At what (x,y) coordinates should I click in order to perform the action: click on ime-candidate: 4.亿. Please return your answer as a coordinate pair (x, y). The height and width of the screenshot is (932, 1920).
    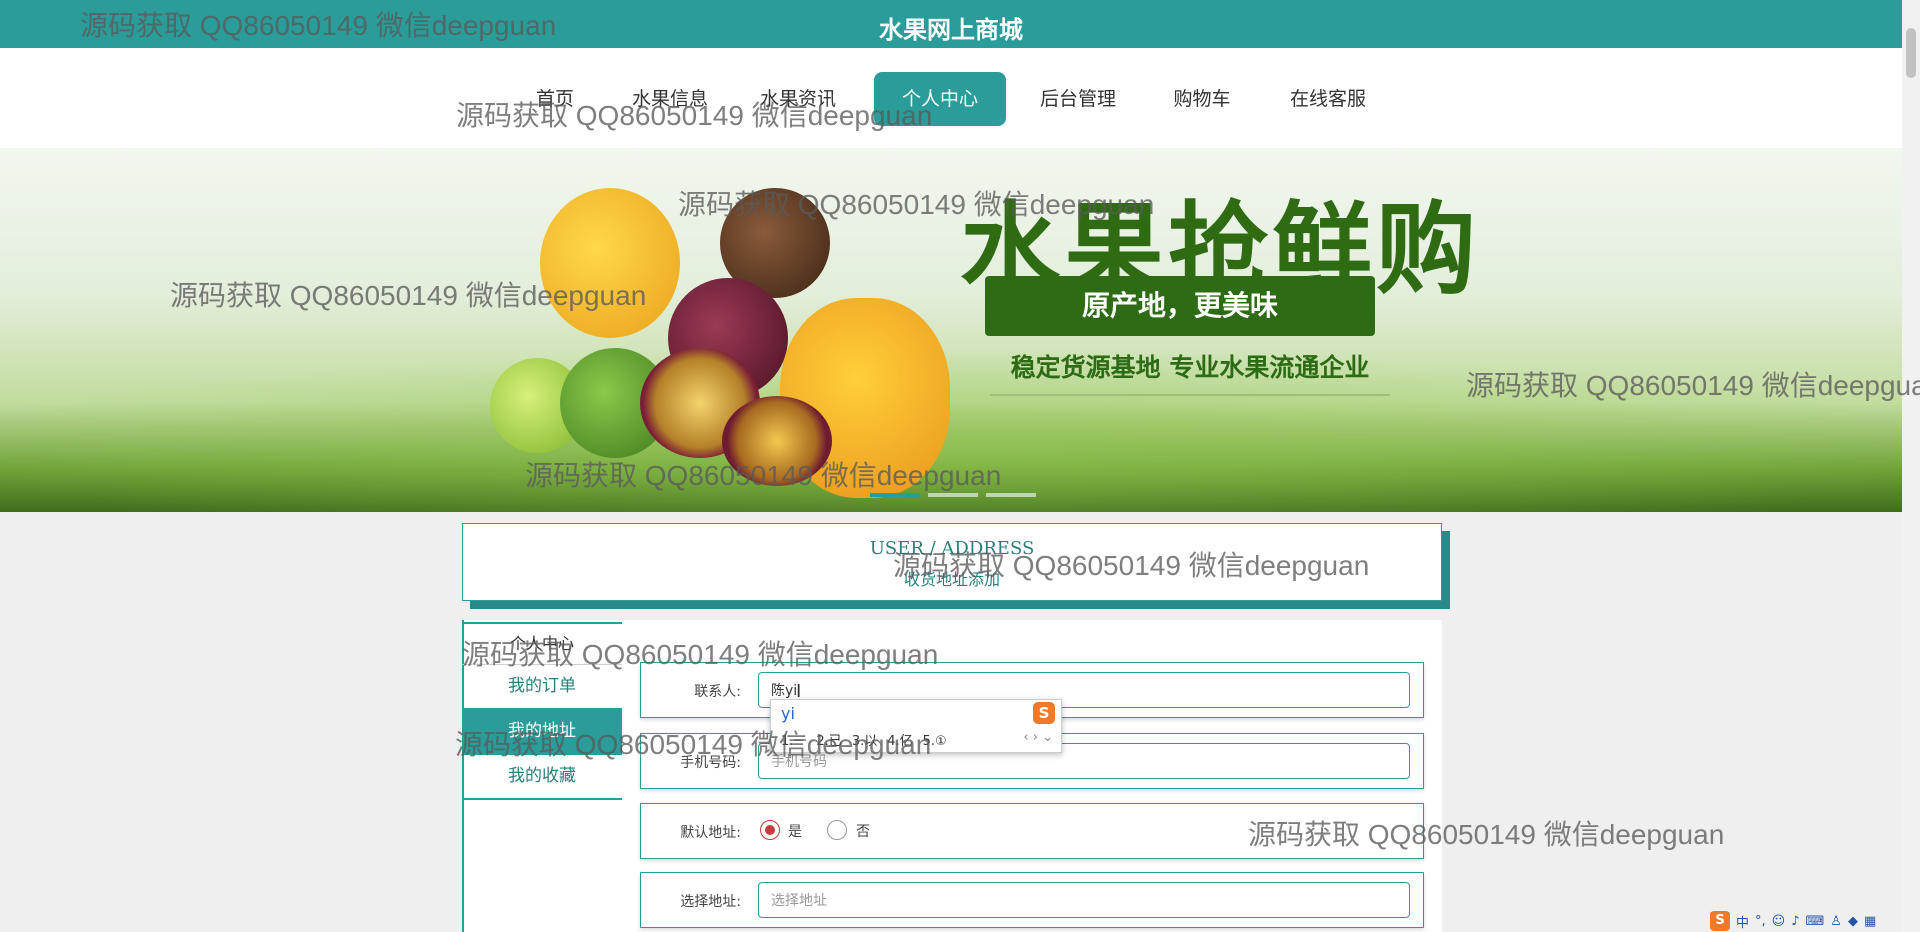
    Looking at the image, I should click on (899, 741).